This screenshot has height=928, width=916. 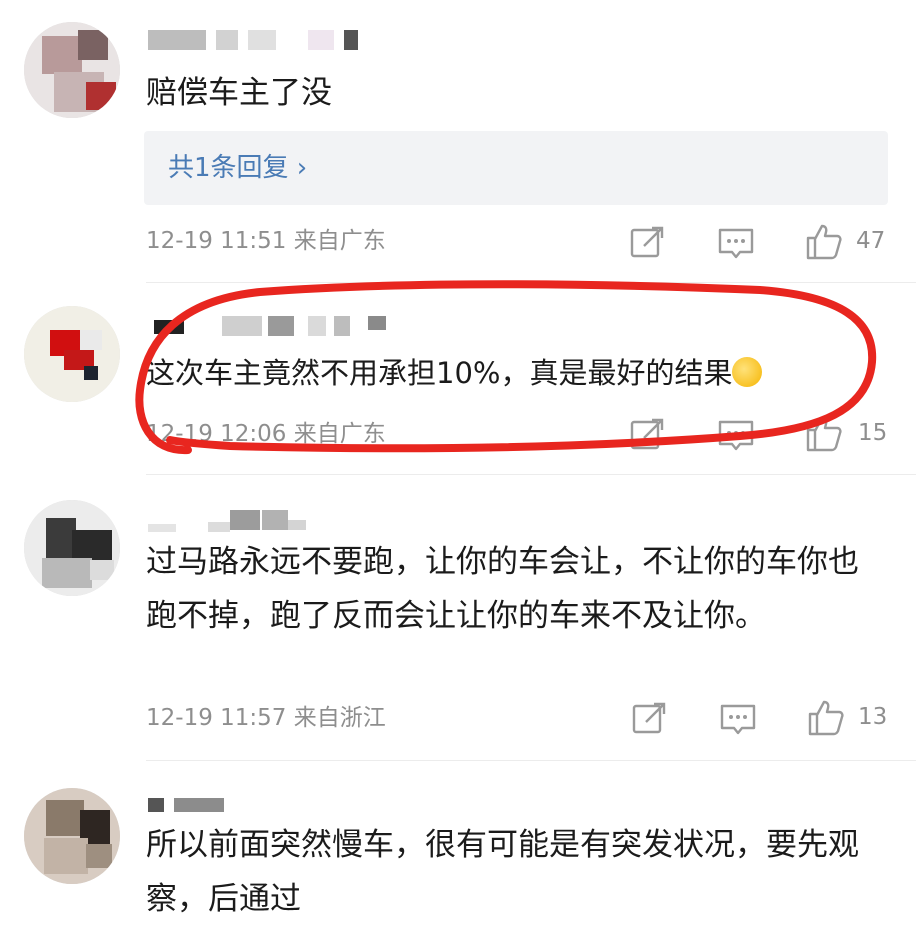 I want to click on comment-actions: 47, so click(x=458, y=242).